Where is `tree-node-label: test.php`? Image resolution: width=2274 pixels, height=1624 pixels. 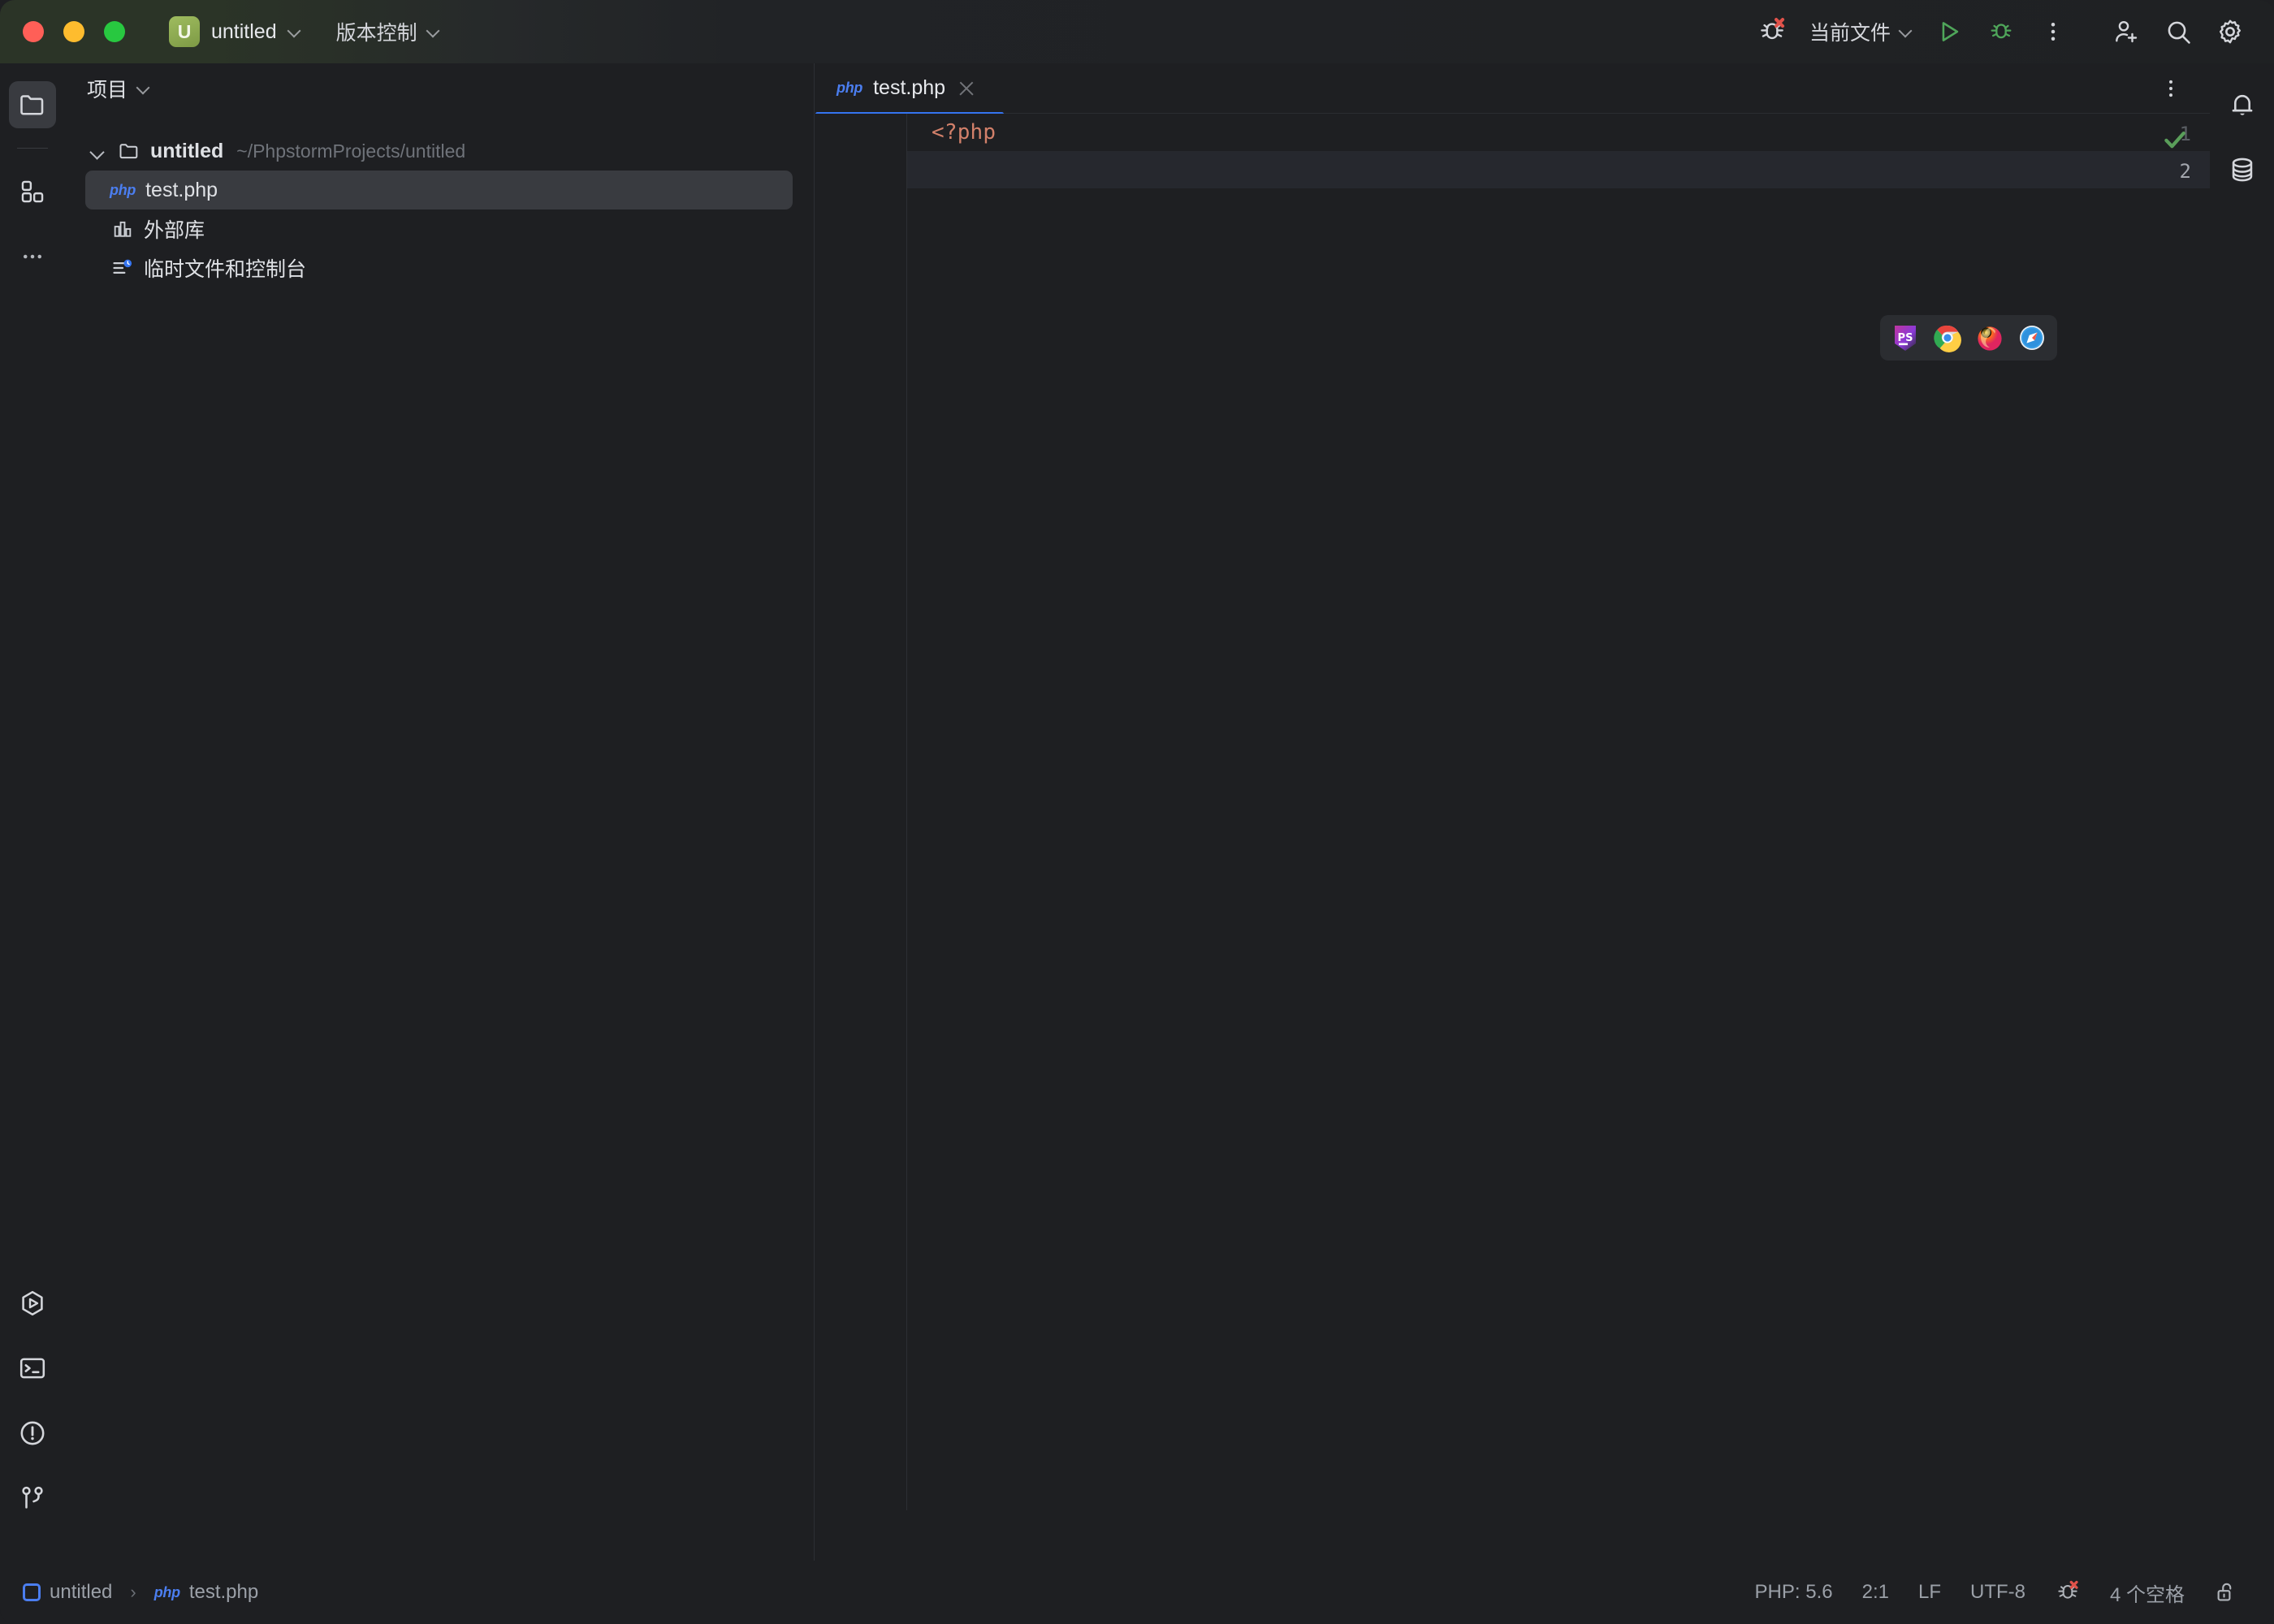
tree-node-label: test.php is located at coordinates (182, 190).